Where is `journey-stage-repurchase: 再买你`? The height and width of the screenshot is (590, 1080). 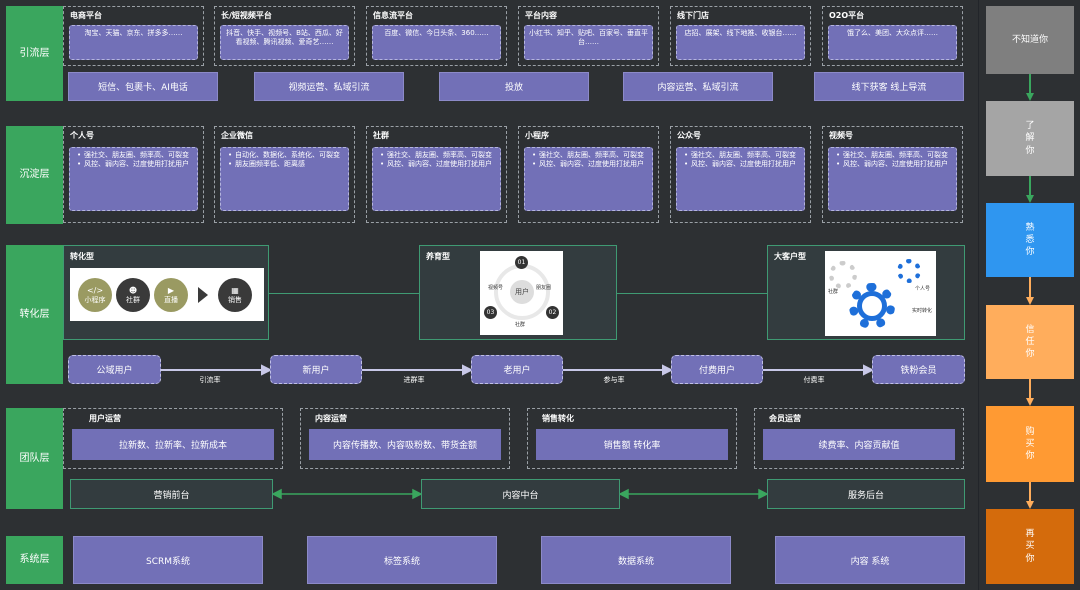 journey-stage-repurchase: 再买你 is located at coordinates (1030, 546).